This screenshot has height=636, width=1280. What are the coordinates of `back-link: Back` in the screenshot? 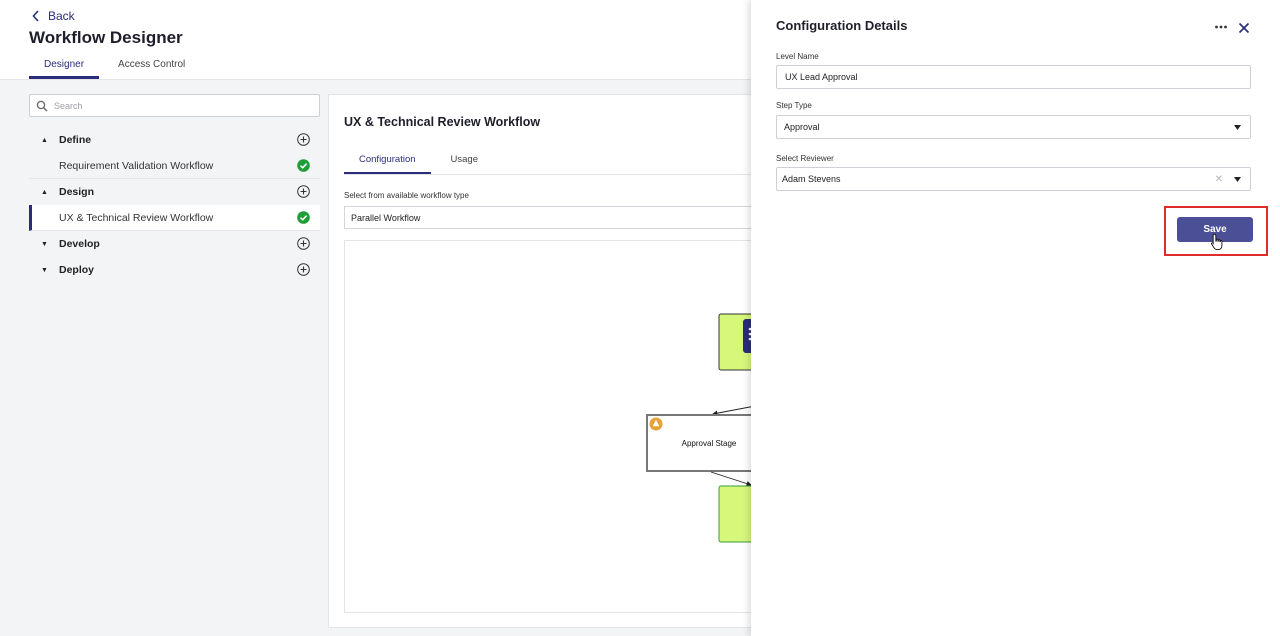 It's located at (53, 16).